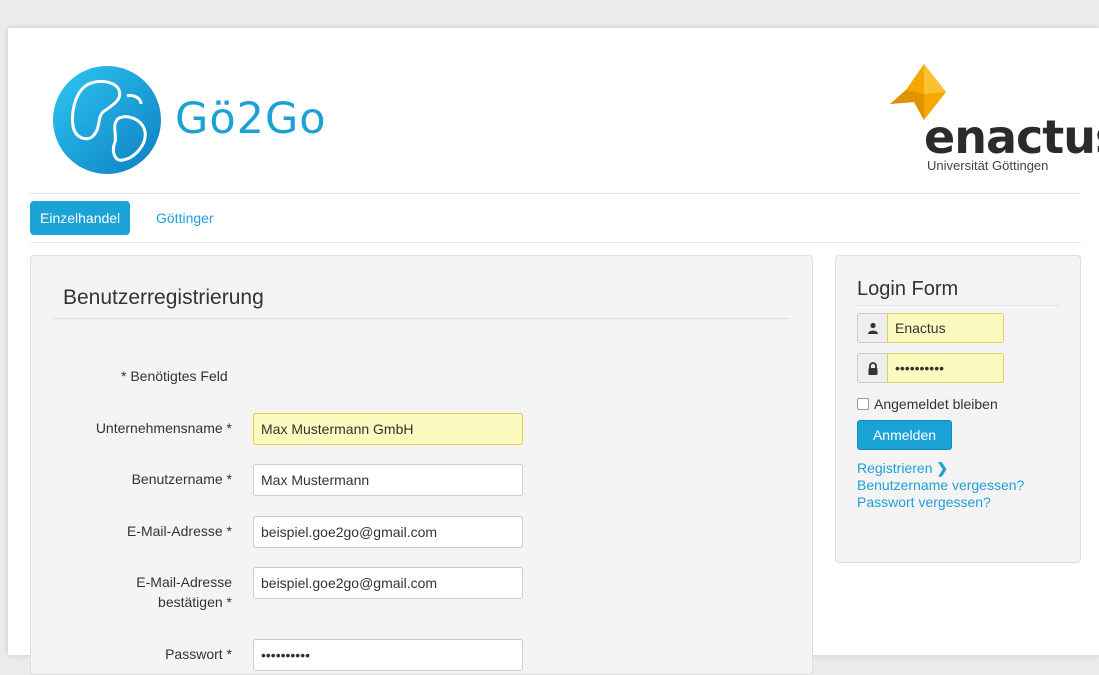  I want to click on username-label: Benutzername *, so click(181, 479).